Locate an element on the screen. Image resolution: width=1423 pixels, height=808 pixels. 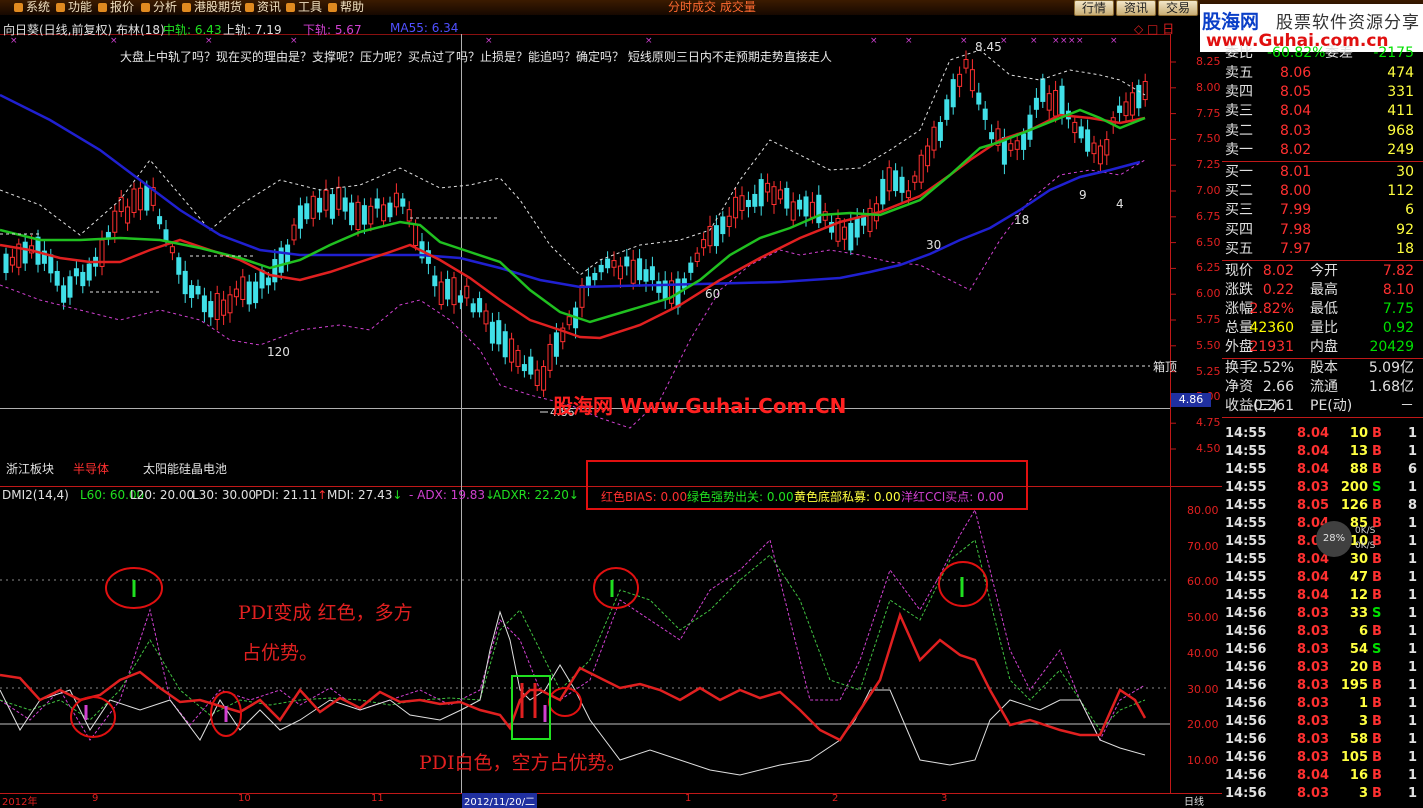
bid-price: 7.99 is located at coordinates (1296, 210).